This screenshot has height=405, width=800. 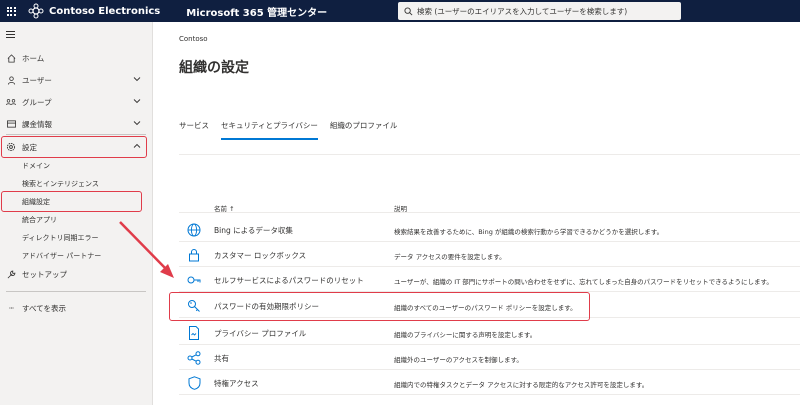 I want to click on shield-icon, so click(x=194, y=383).